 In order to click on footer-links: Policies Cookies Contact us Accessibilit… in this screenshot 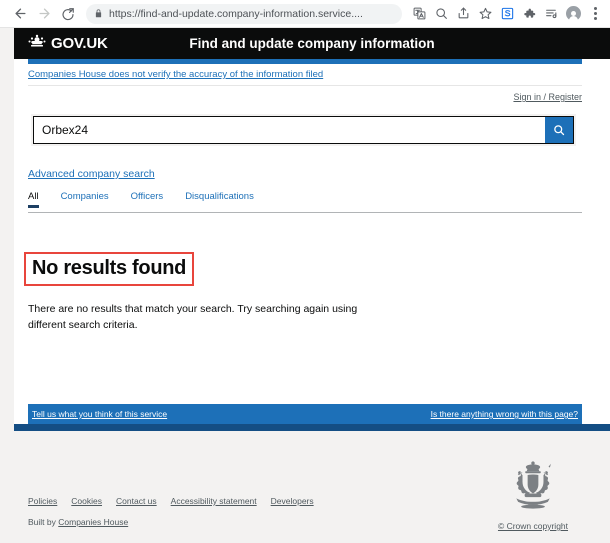, I will do `click(171, 501)`.